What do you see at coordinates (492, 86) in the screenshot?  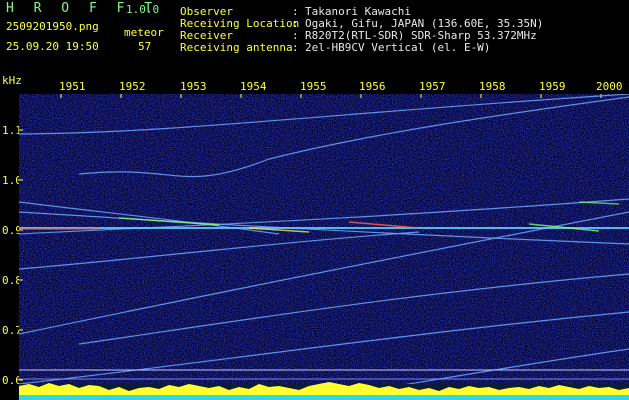 I see `x-tick: 1958` at bounding box center [492, 86].